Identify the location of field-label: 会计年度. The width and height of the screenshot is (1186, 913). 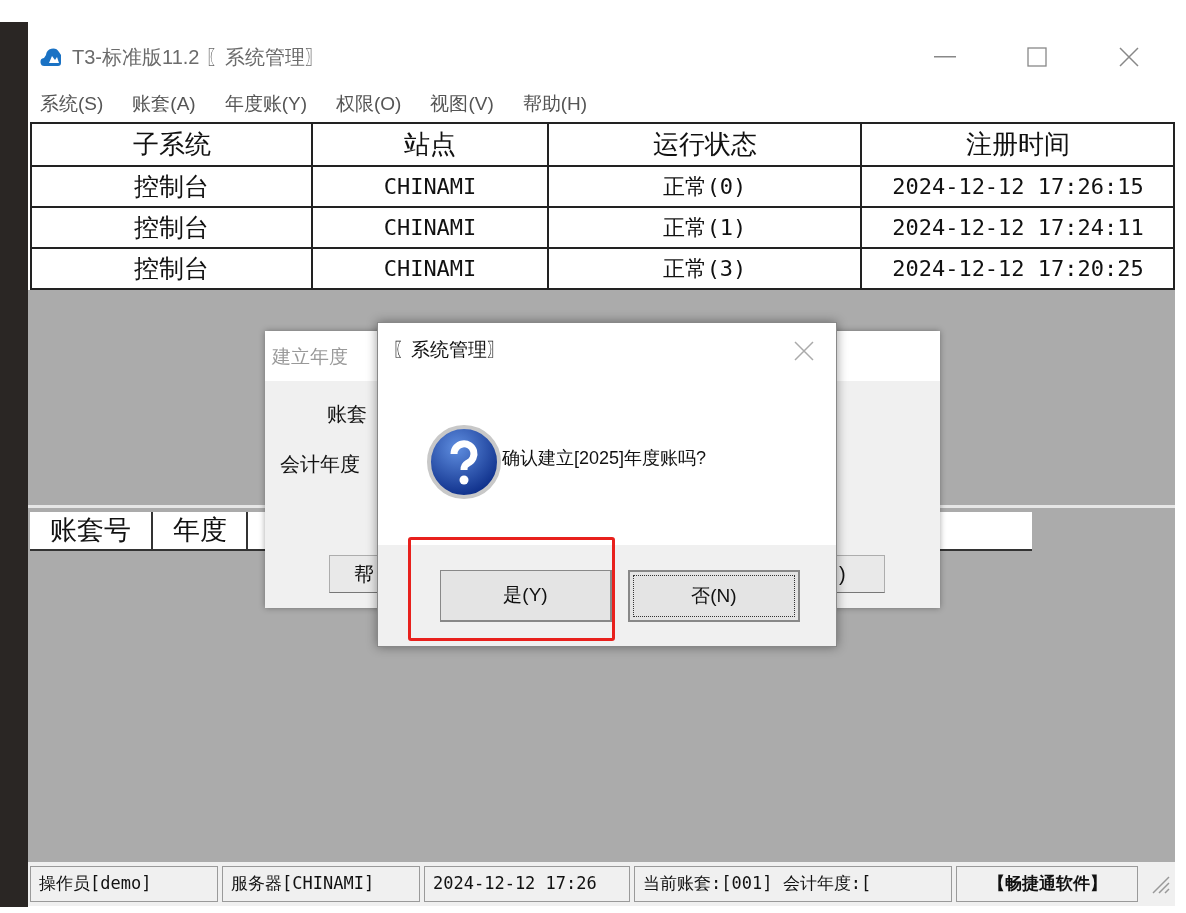
(320, 464).